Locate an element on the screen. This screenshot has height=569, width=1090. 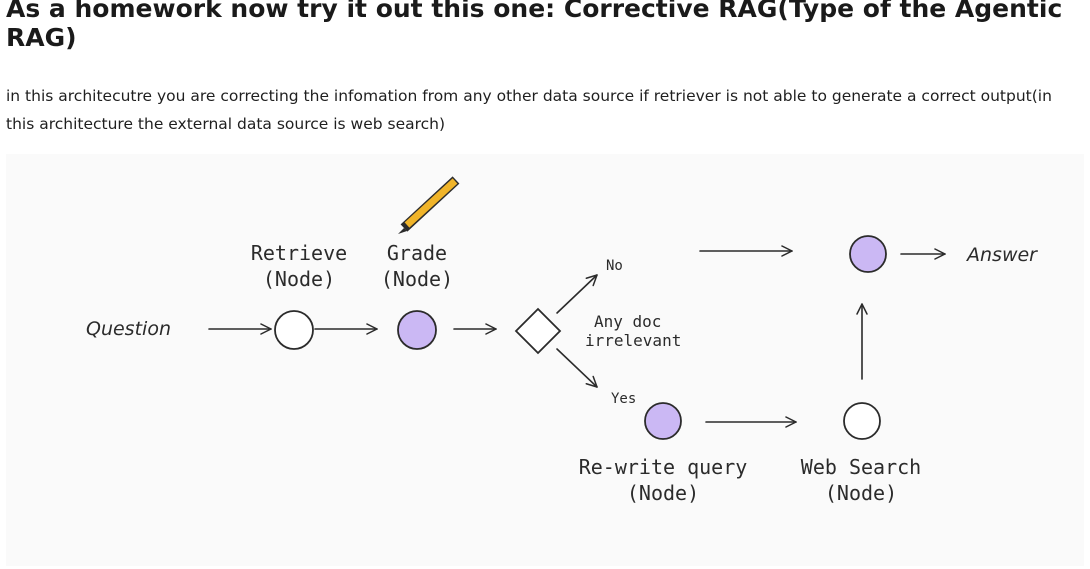
web-search-label: Web Search is located at coordinates (861, 467).